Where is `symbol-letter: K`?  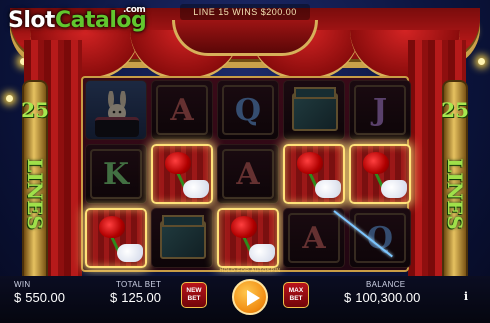
symbol-letter: K is located at coordinates (116, 174).